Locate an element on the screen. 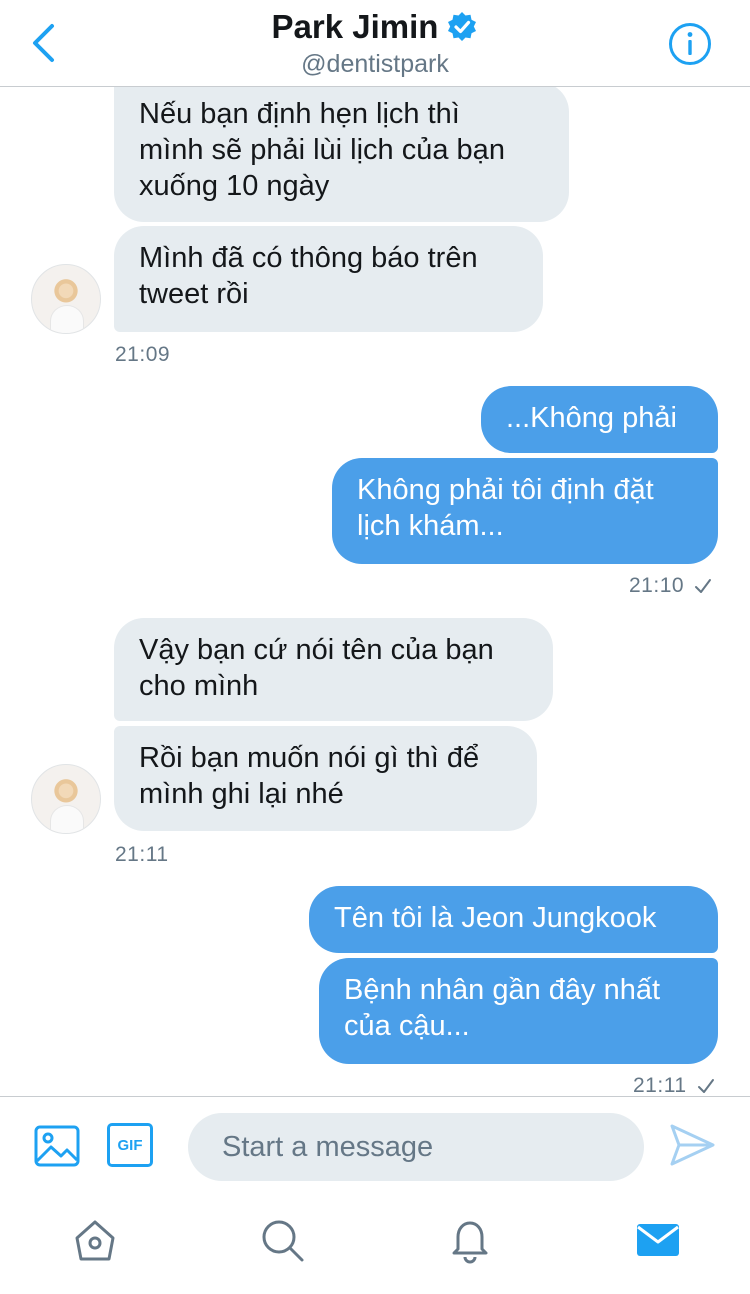 The image size is (750, 1294). timestamp: 21:09 is located at coordinates (143, 354).